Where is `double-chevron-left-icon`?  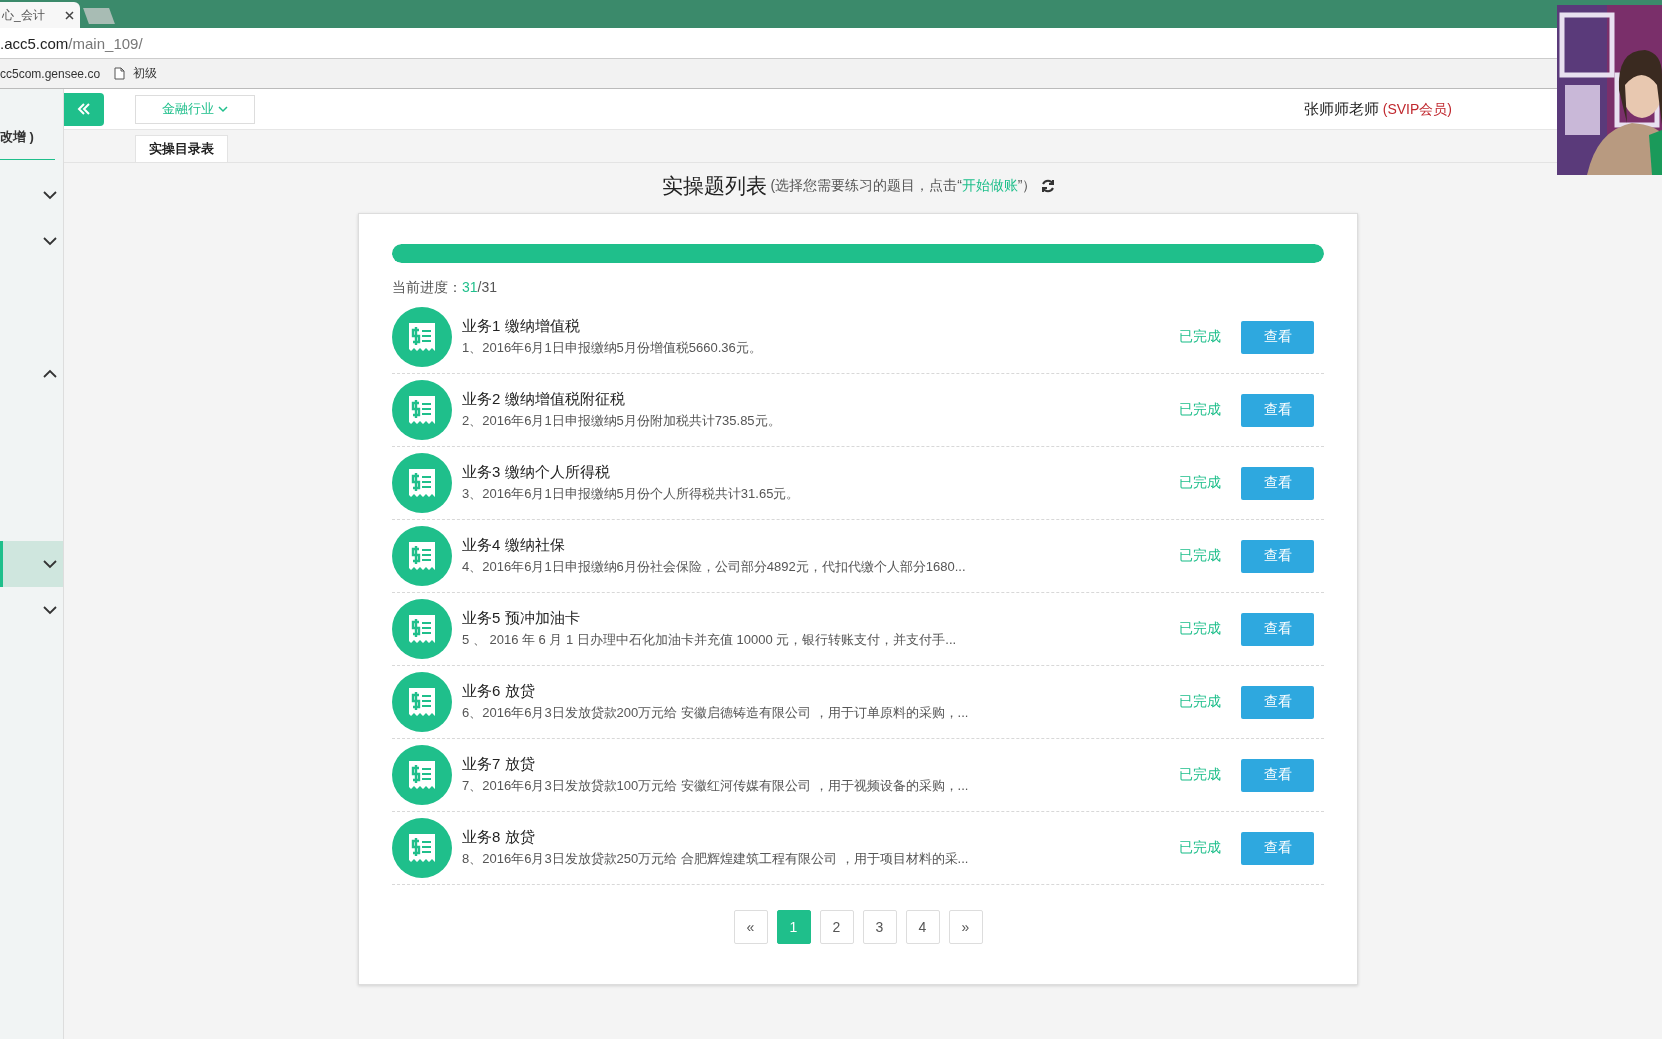
double-chevron-left-icon is located at coordinates (84, 109).